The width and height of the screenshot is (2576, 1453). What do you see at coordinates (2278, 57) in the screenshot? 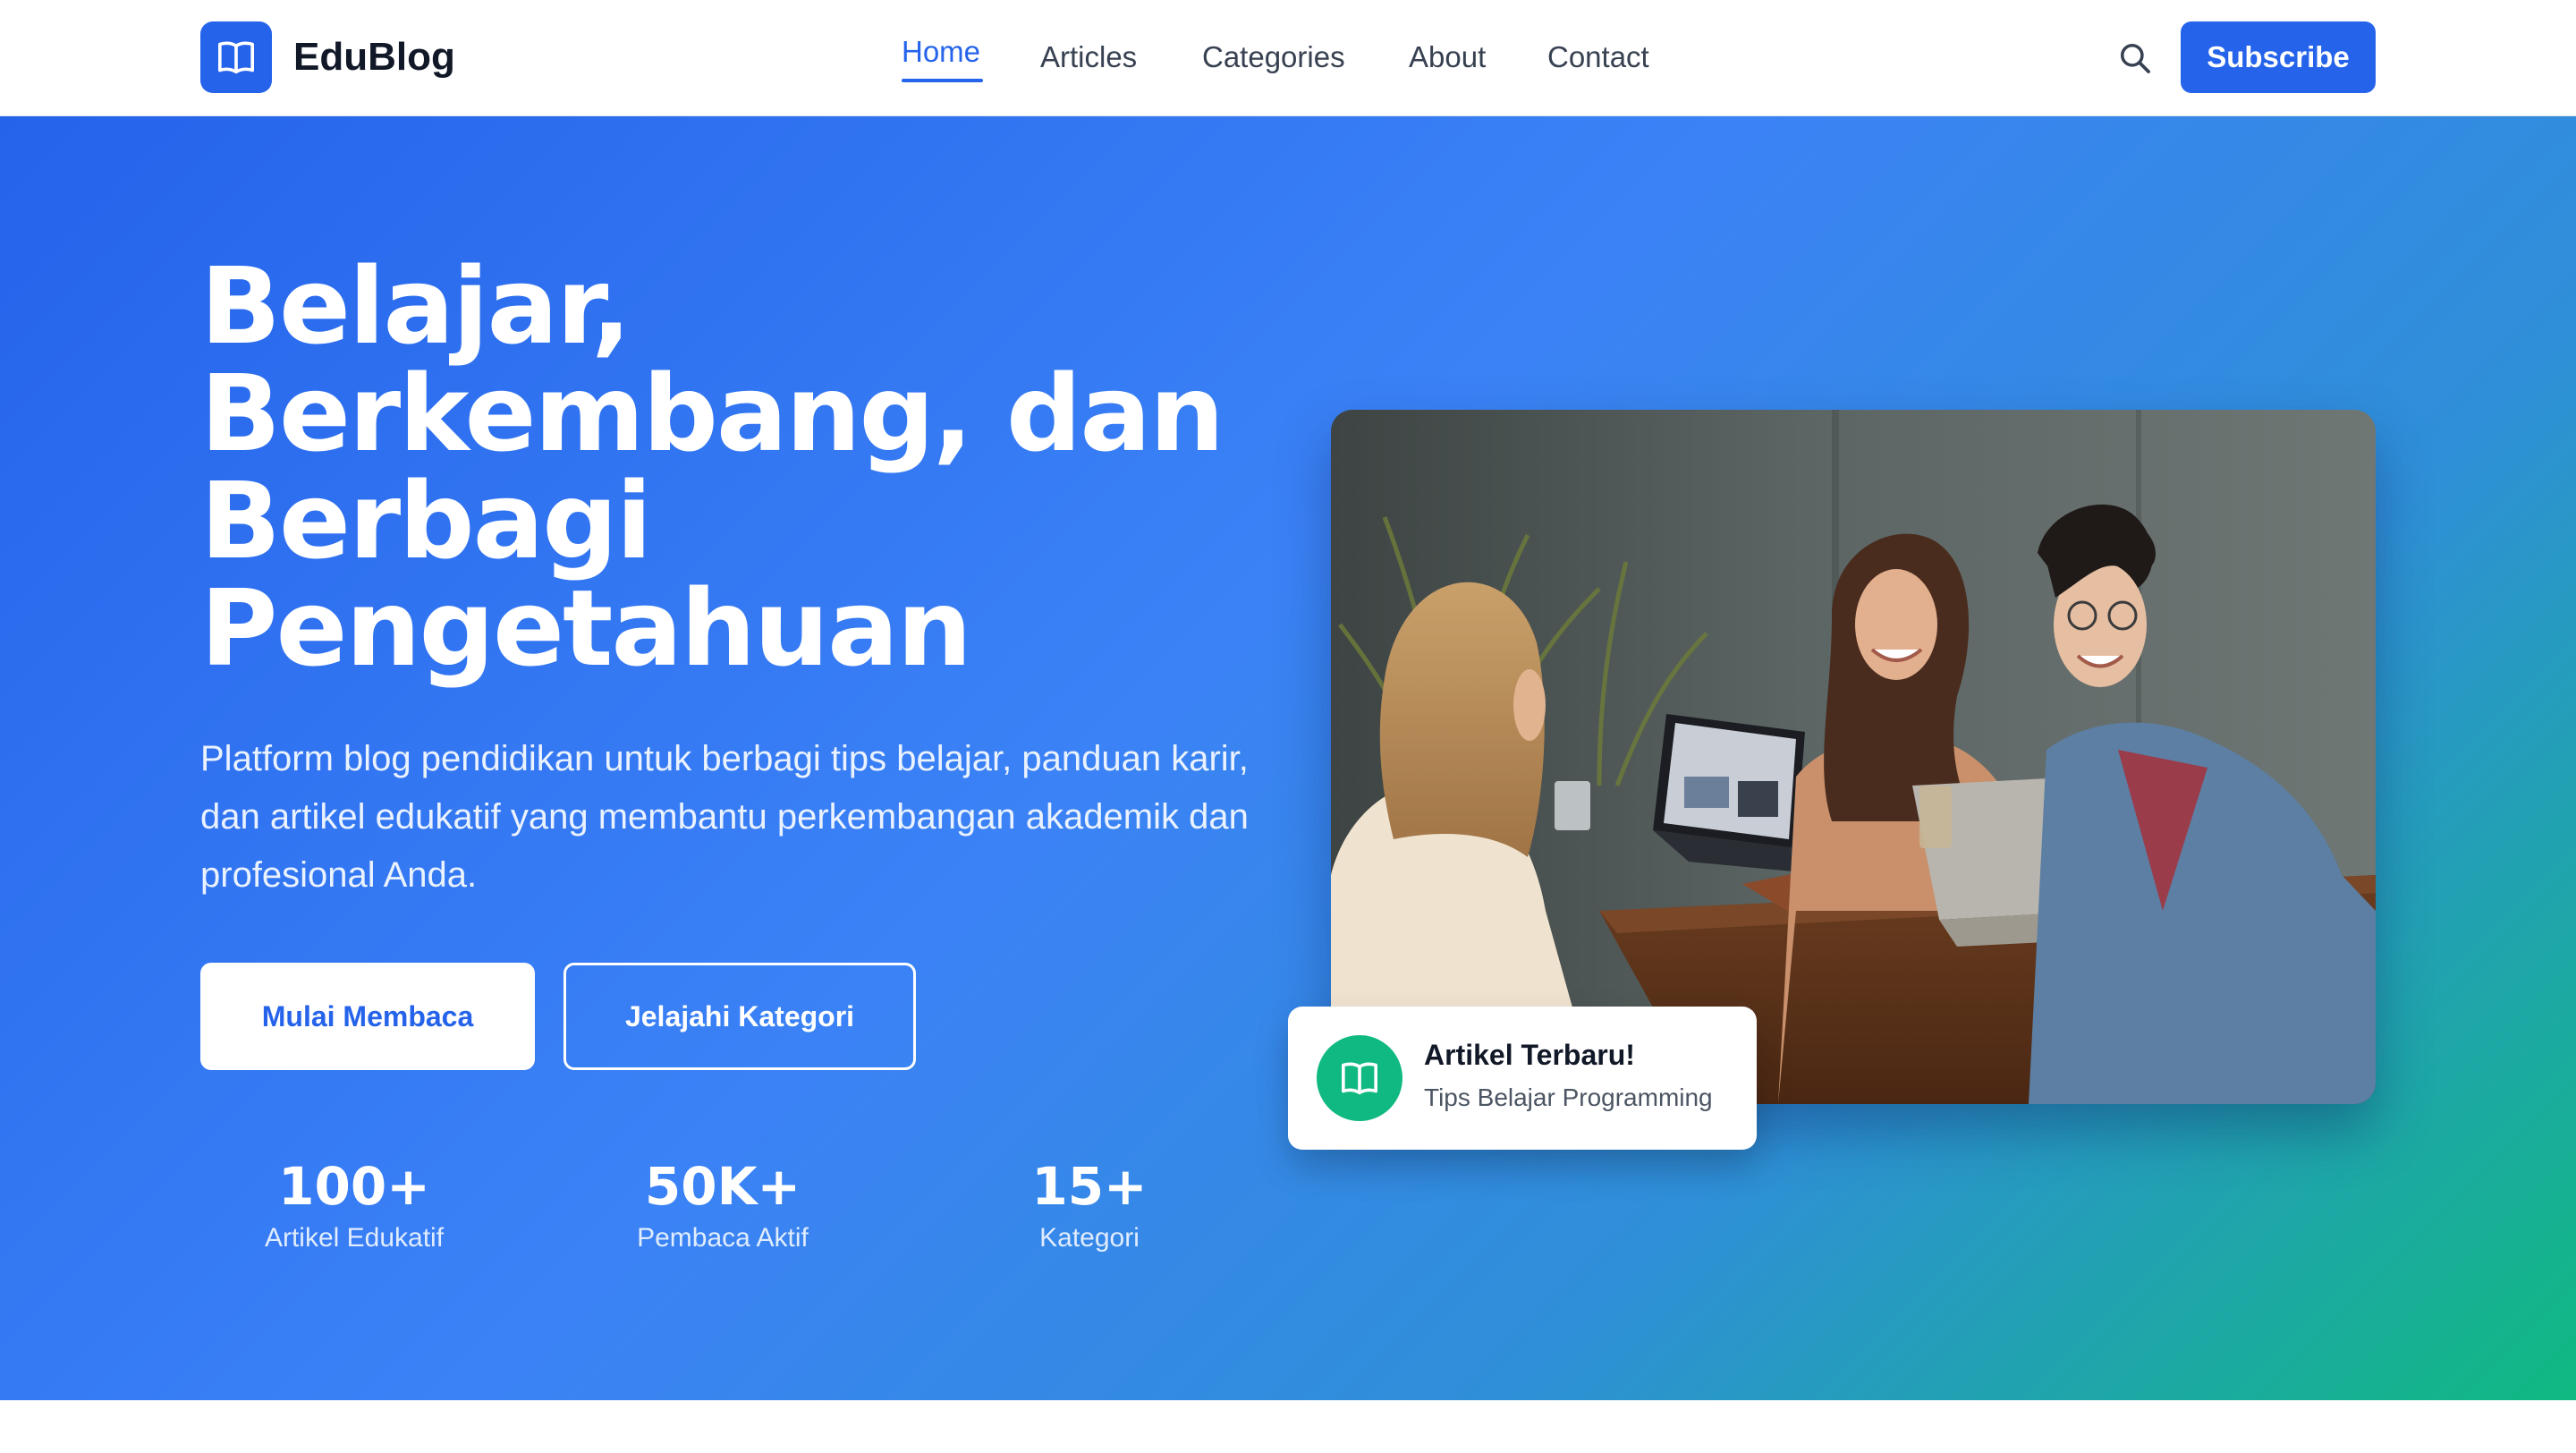
I see `subscribe-button: Subscribe` at bounding box center [2278, 57].